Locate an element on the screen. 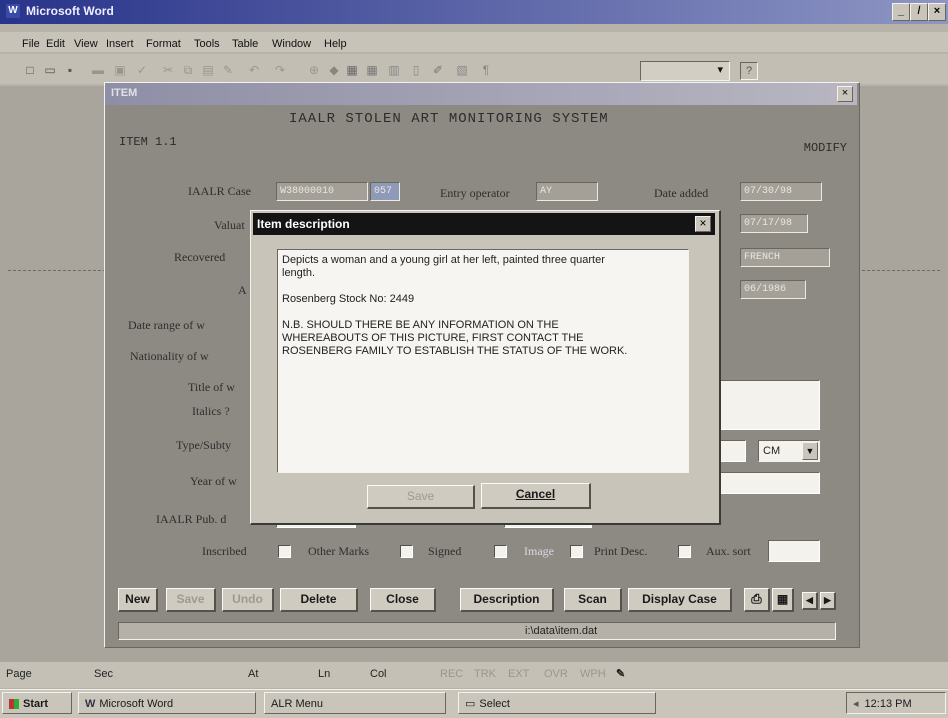 The height and width of the screenshot is (718, 948). system-tray: ◂ 12:13 PM is located at coordinates (896, 703).